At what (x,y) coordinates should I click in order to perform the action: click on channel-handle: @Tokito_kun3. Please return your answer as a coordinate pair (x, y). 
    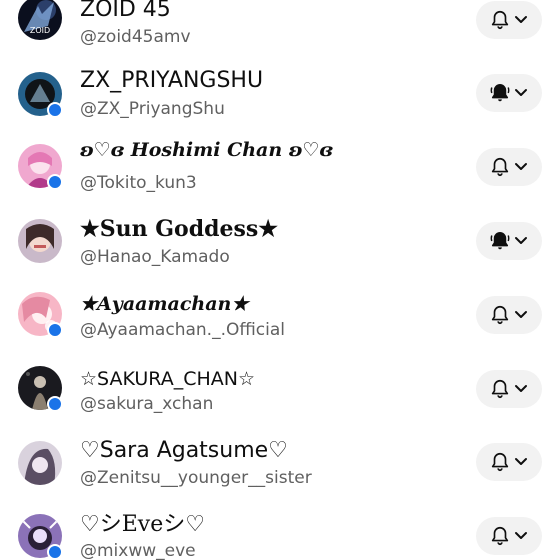
    Looking at the image, I should click on (138, 183).